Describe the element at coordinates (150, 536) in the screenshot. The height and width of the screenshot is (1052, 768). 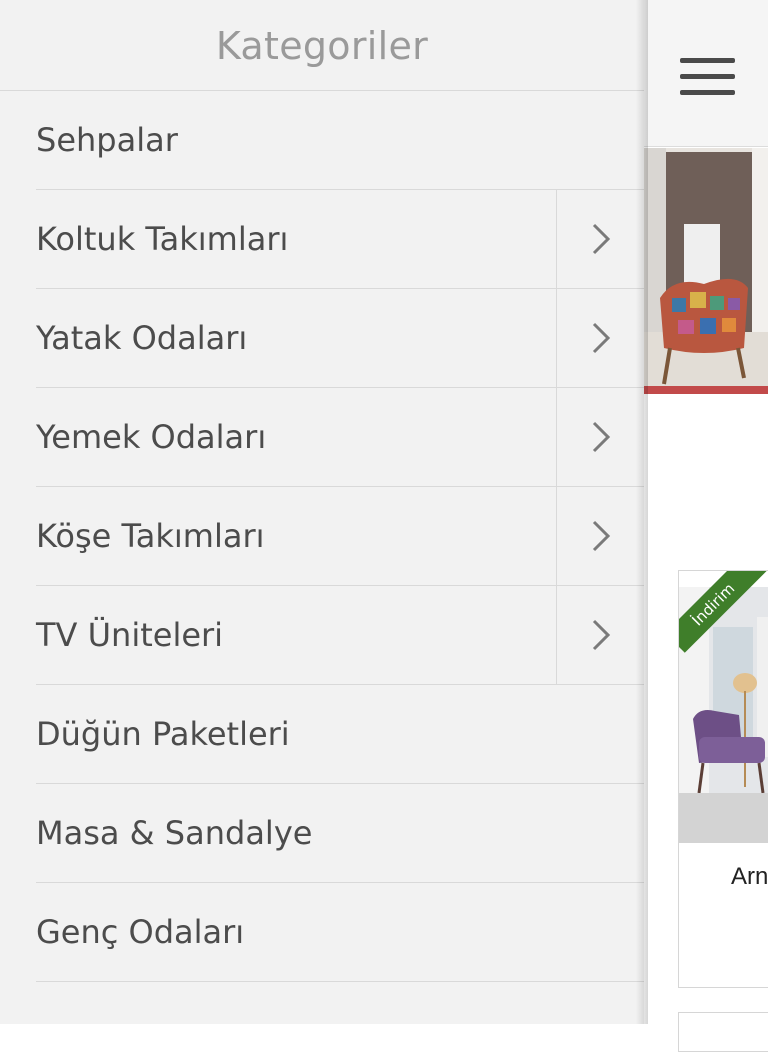
I see `category-label: Köşe Takımları` at that location.